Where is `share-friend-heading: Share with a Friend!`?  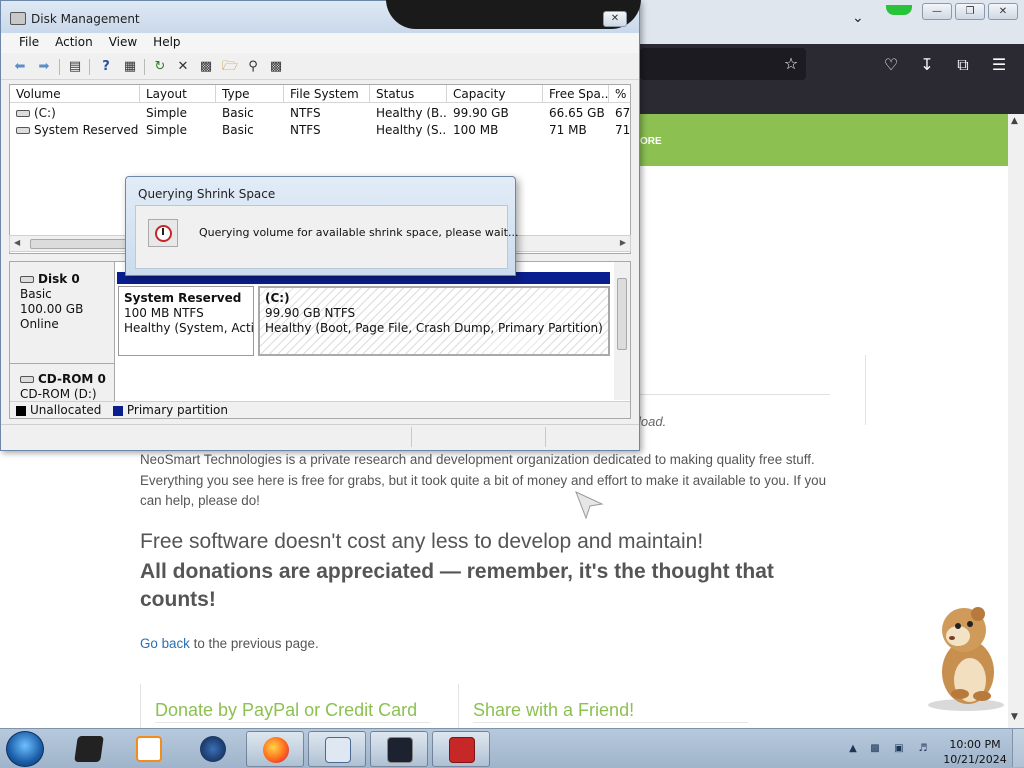
share-friend-heading: Share with a Friend! is located at coordinates (553, 710).